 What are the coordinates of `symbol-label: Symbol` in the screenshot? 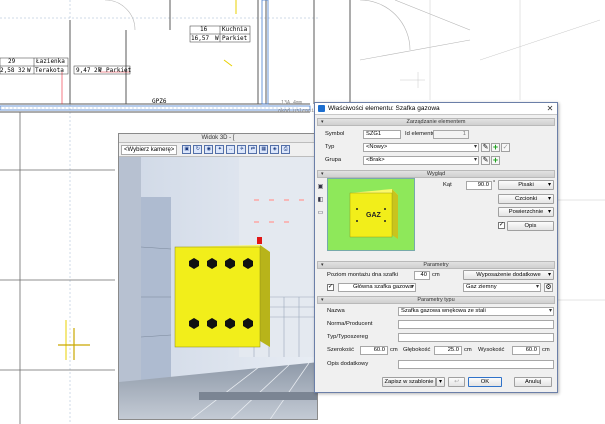 It's located at (335, 134).